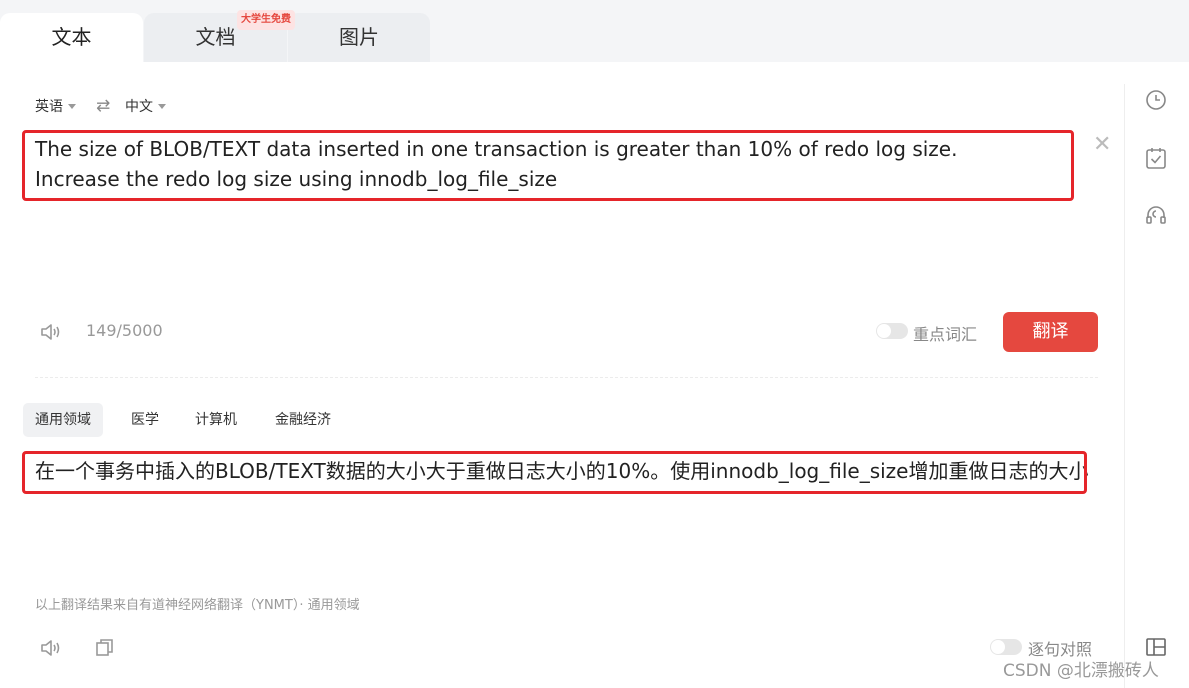 The height and width of the screenshot is (688, 1189). Describe the element at coordinates (303, 420) in the screenshot. I see `domain-tab-finance: 金融经济` at that location.